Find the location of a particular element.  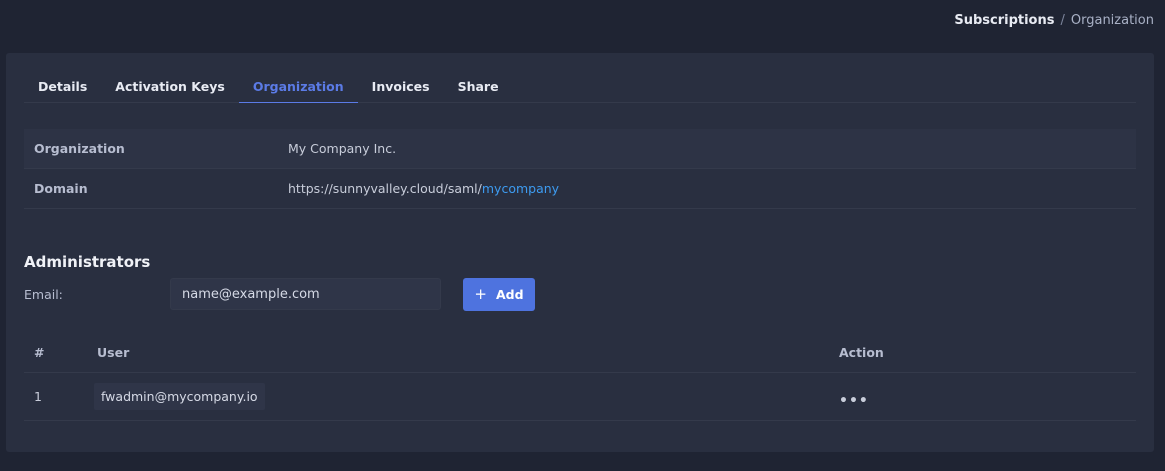

more-horizontal-icon: ••• is located at coordinates (854, 401).